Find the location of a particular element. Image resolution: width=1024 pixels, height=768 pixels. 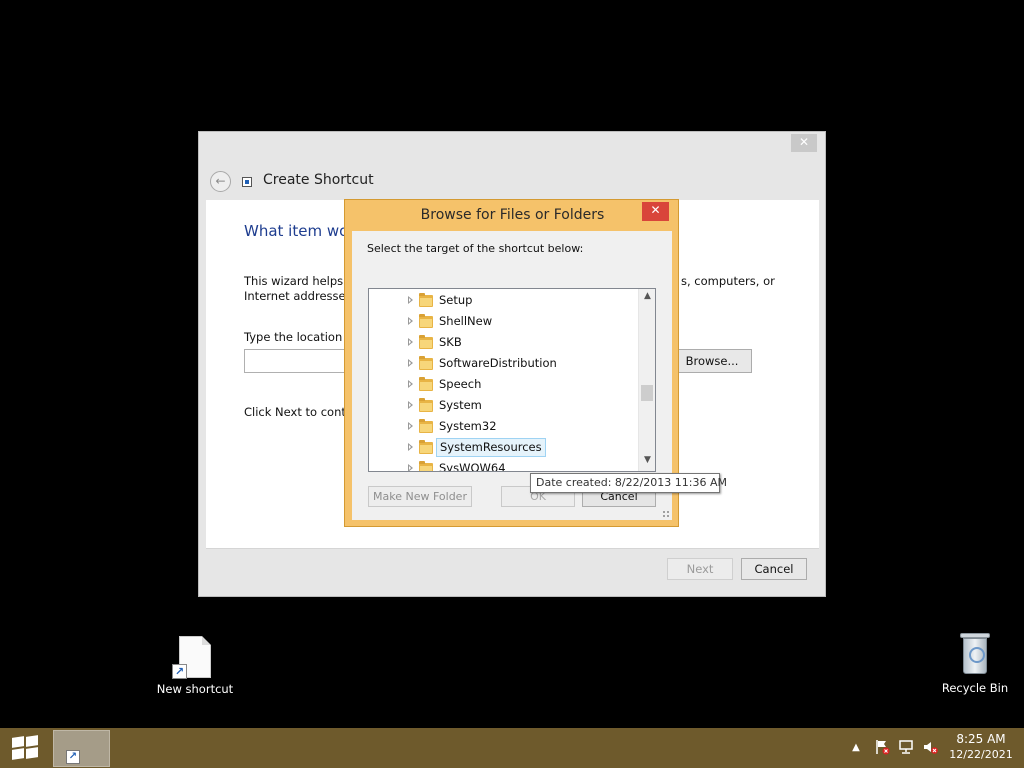

tree-item-system32: System32 is located at coordinates (504, 428).